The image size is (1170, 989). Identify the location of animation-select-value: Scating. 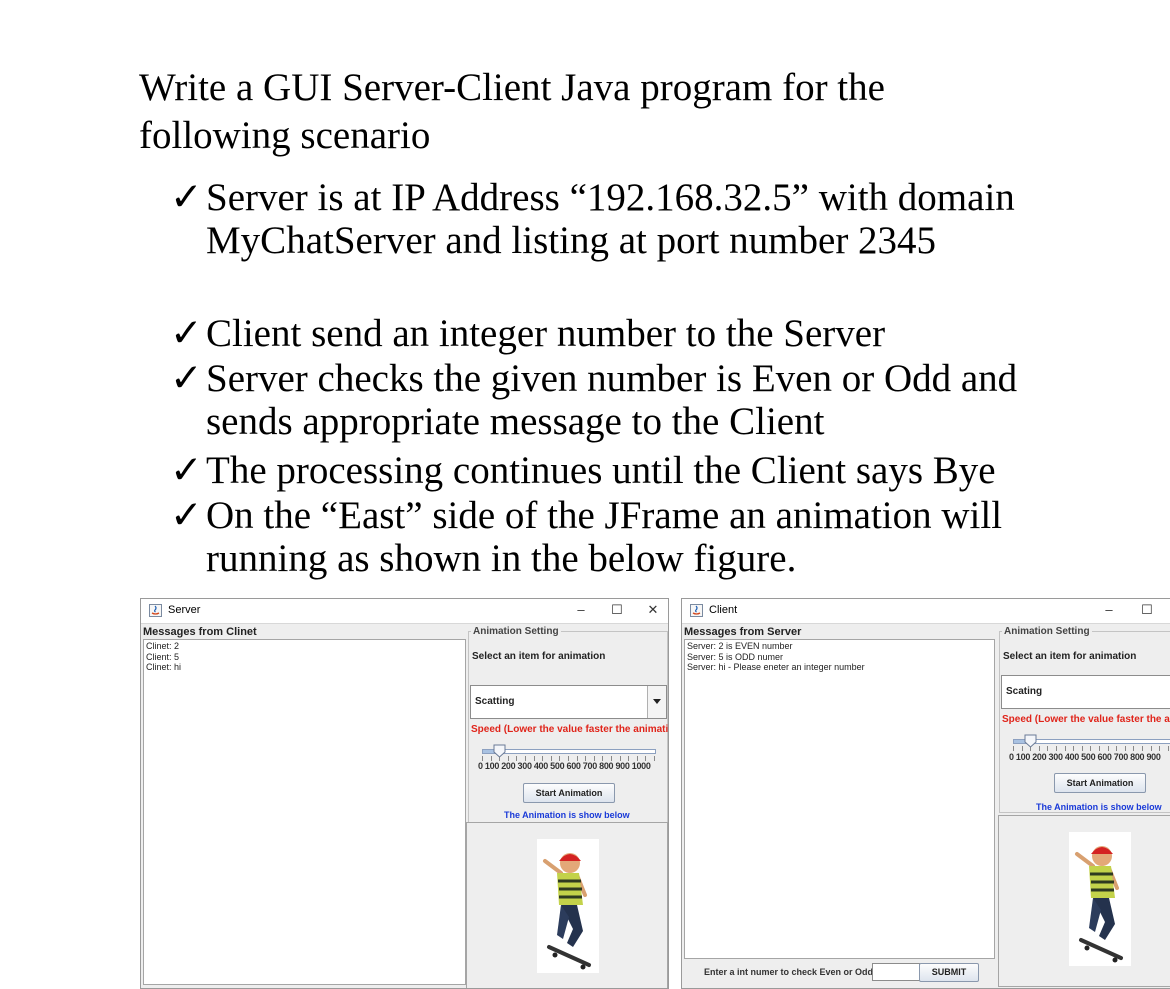
(1024, 691).